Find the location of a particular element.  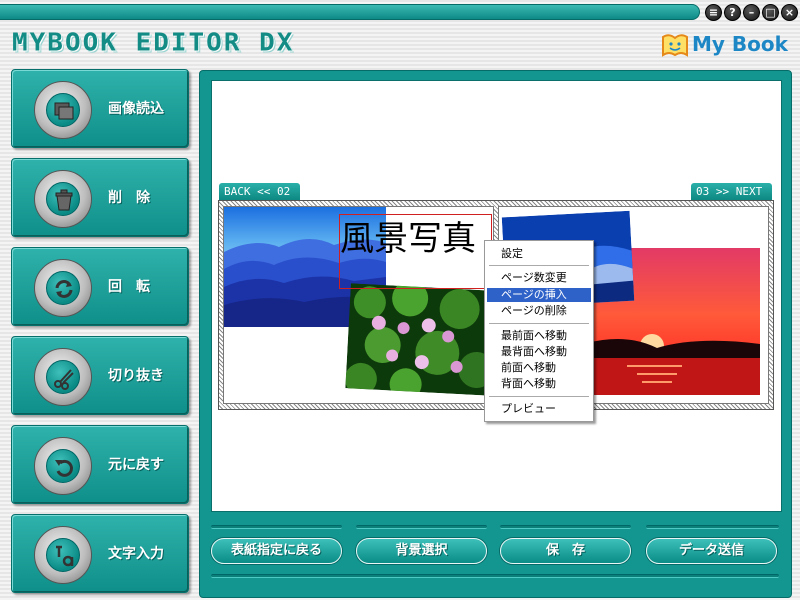

image-load-icon is located at coordinates (64, 111).